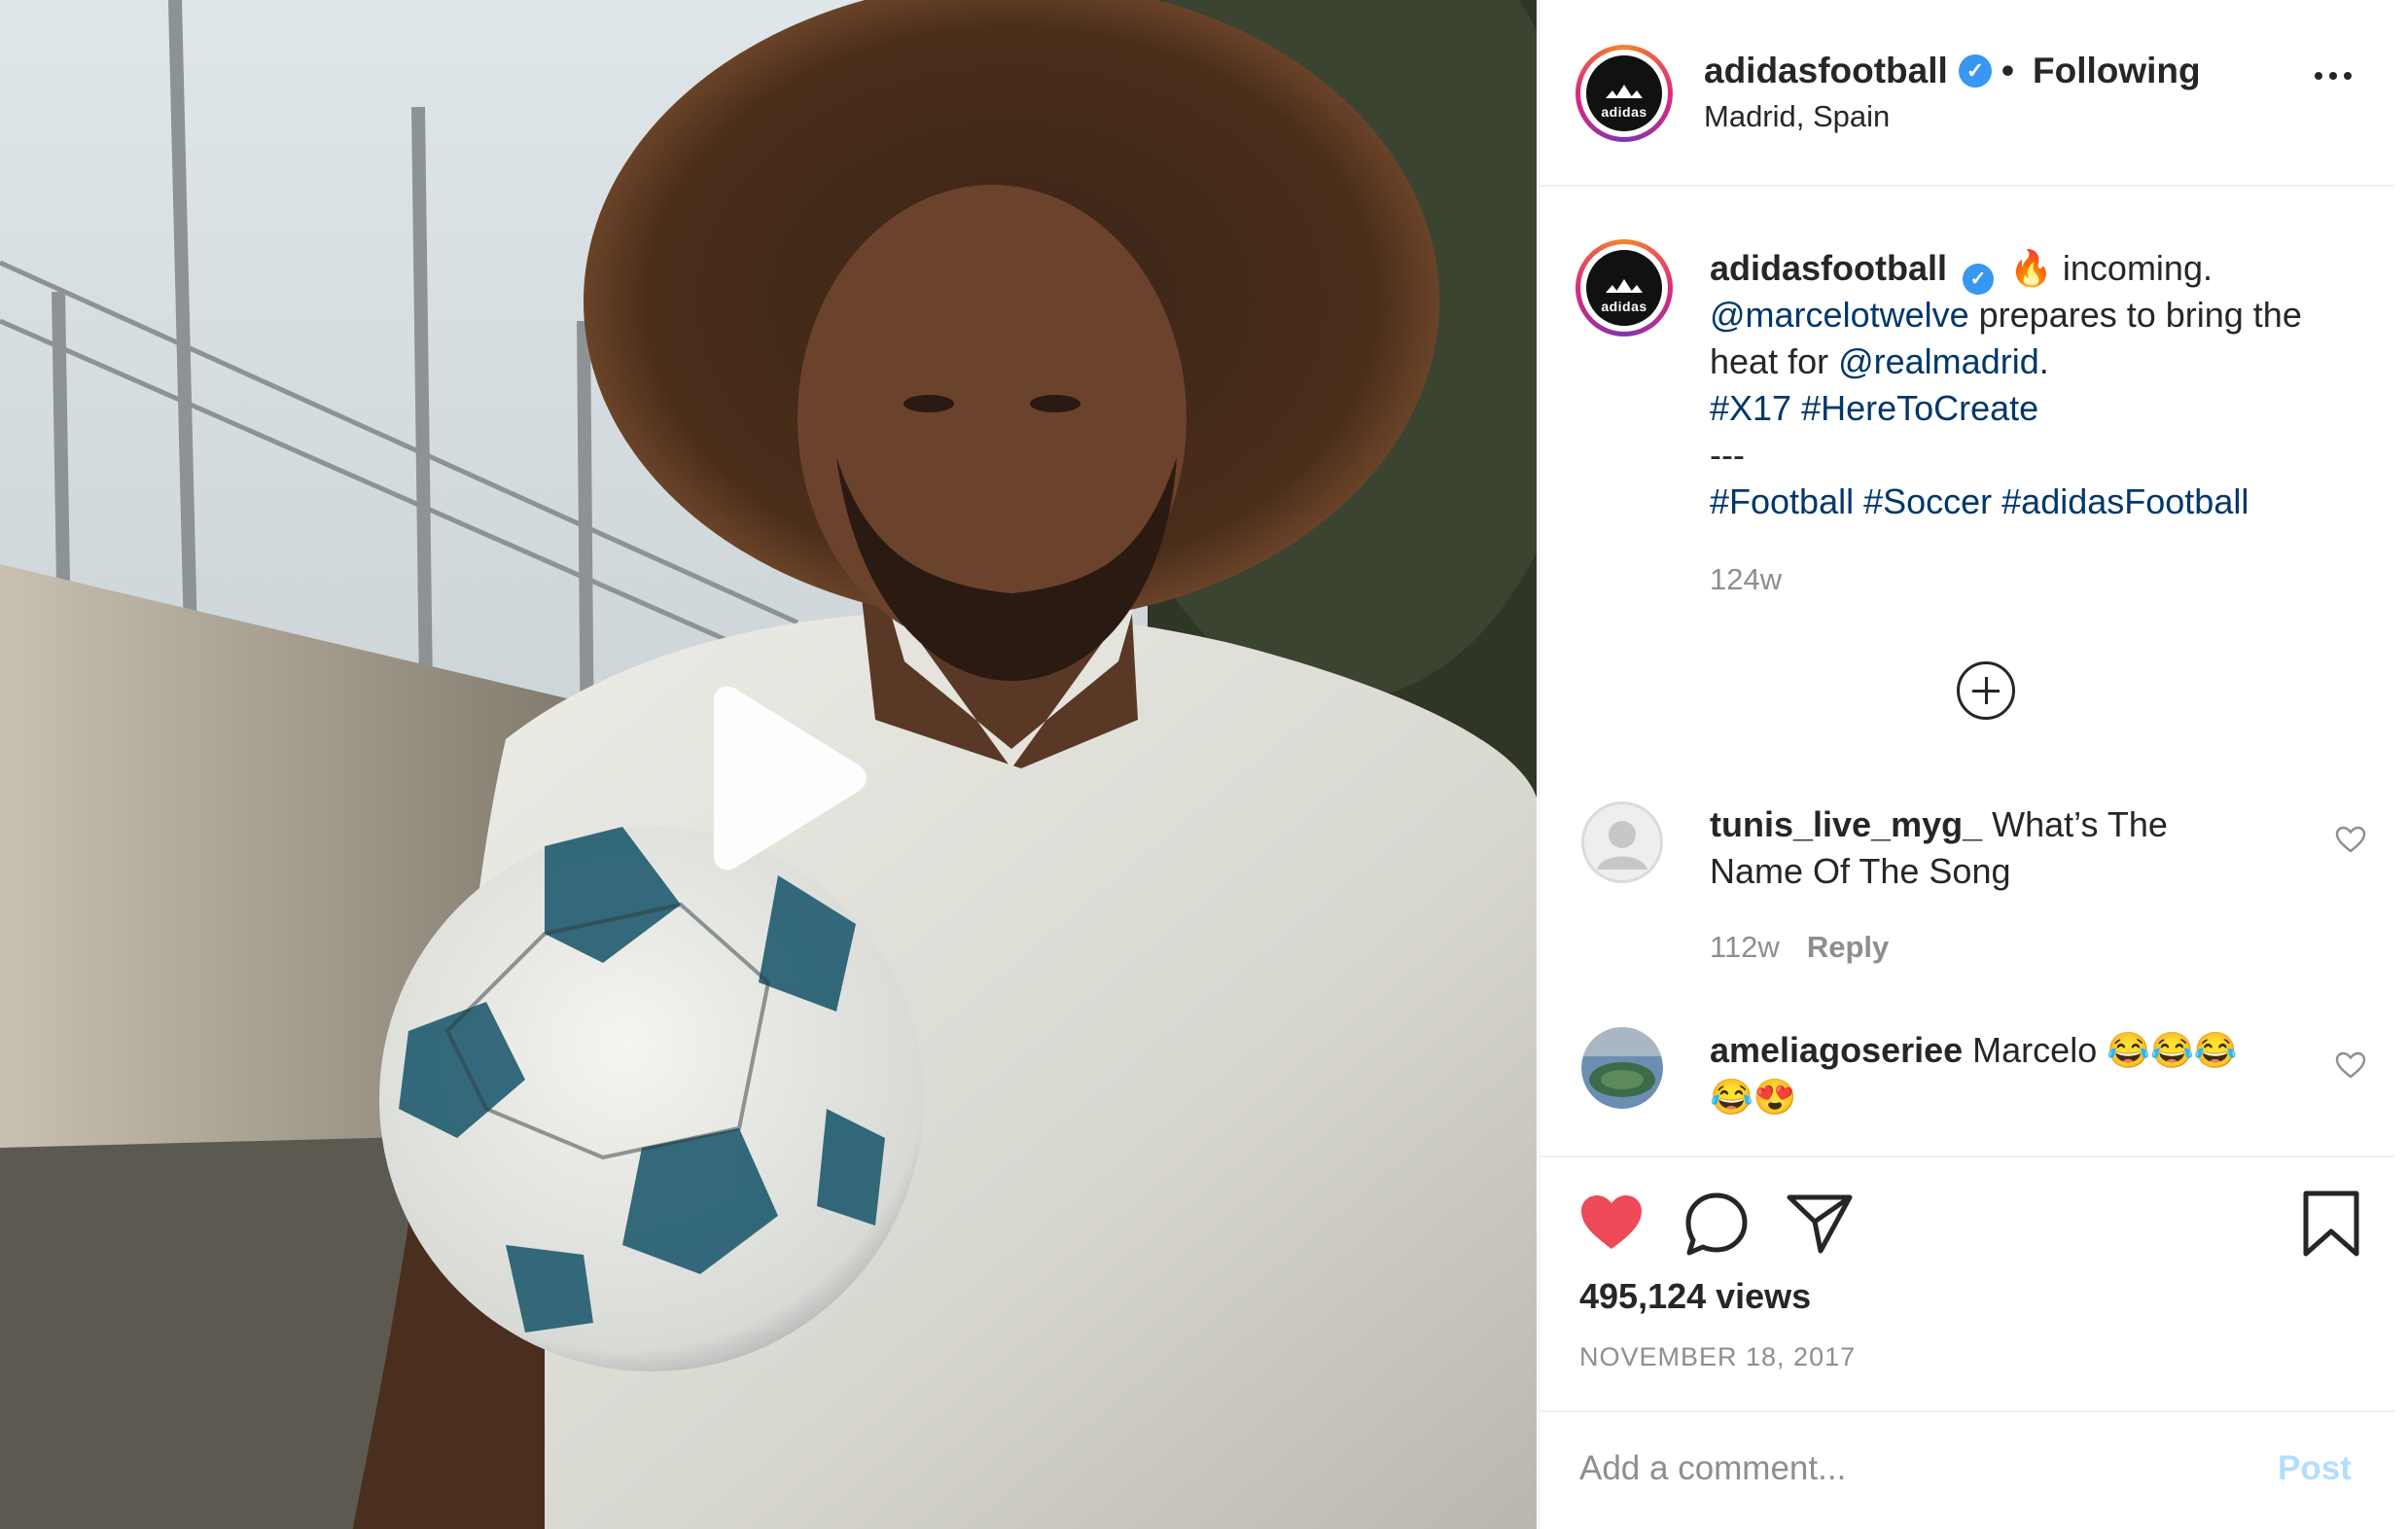 This screenshot has width=2408, height=1529. What do you see at coordinates (1839, 315) in the screenshot?
I see `mention-marcelotwelve: @marcelotwelve` at bounding box center [1839, 315].